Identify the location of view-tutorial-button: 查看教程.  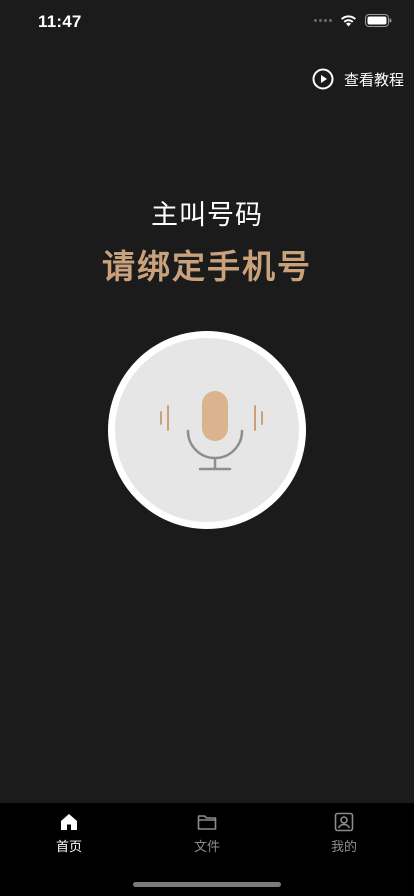
(358, 79).